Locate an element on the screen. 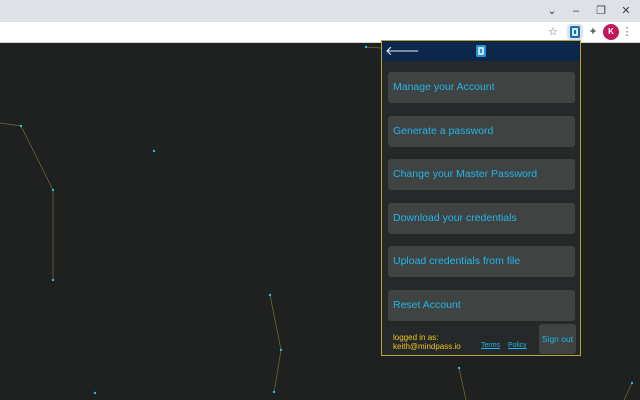 This screenshot has width=640, height=400. change-master-password-button: Change your Master Password is located at coordinates (481, 174).